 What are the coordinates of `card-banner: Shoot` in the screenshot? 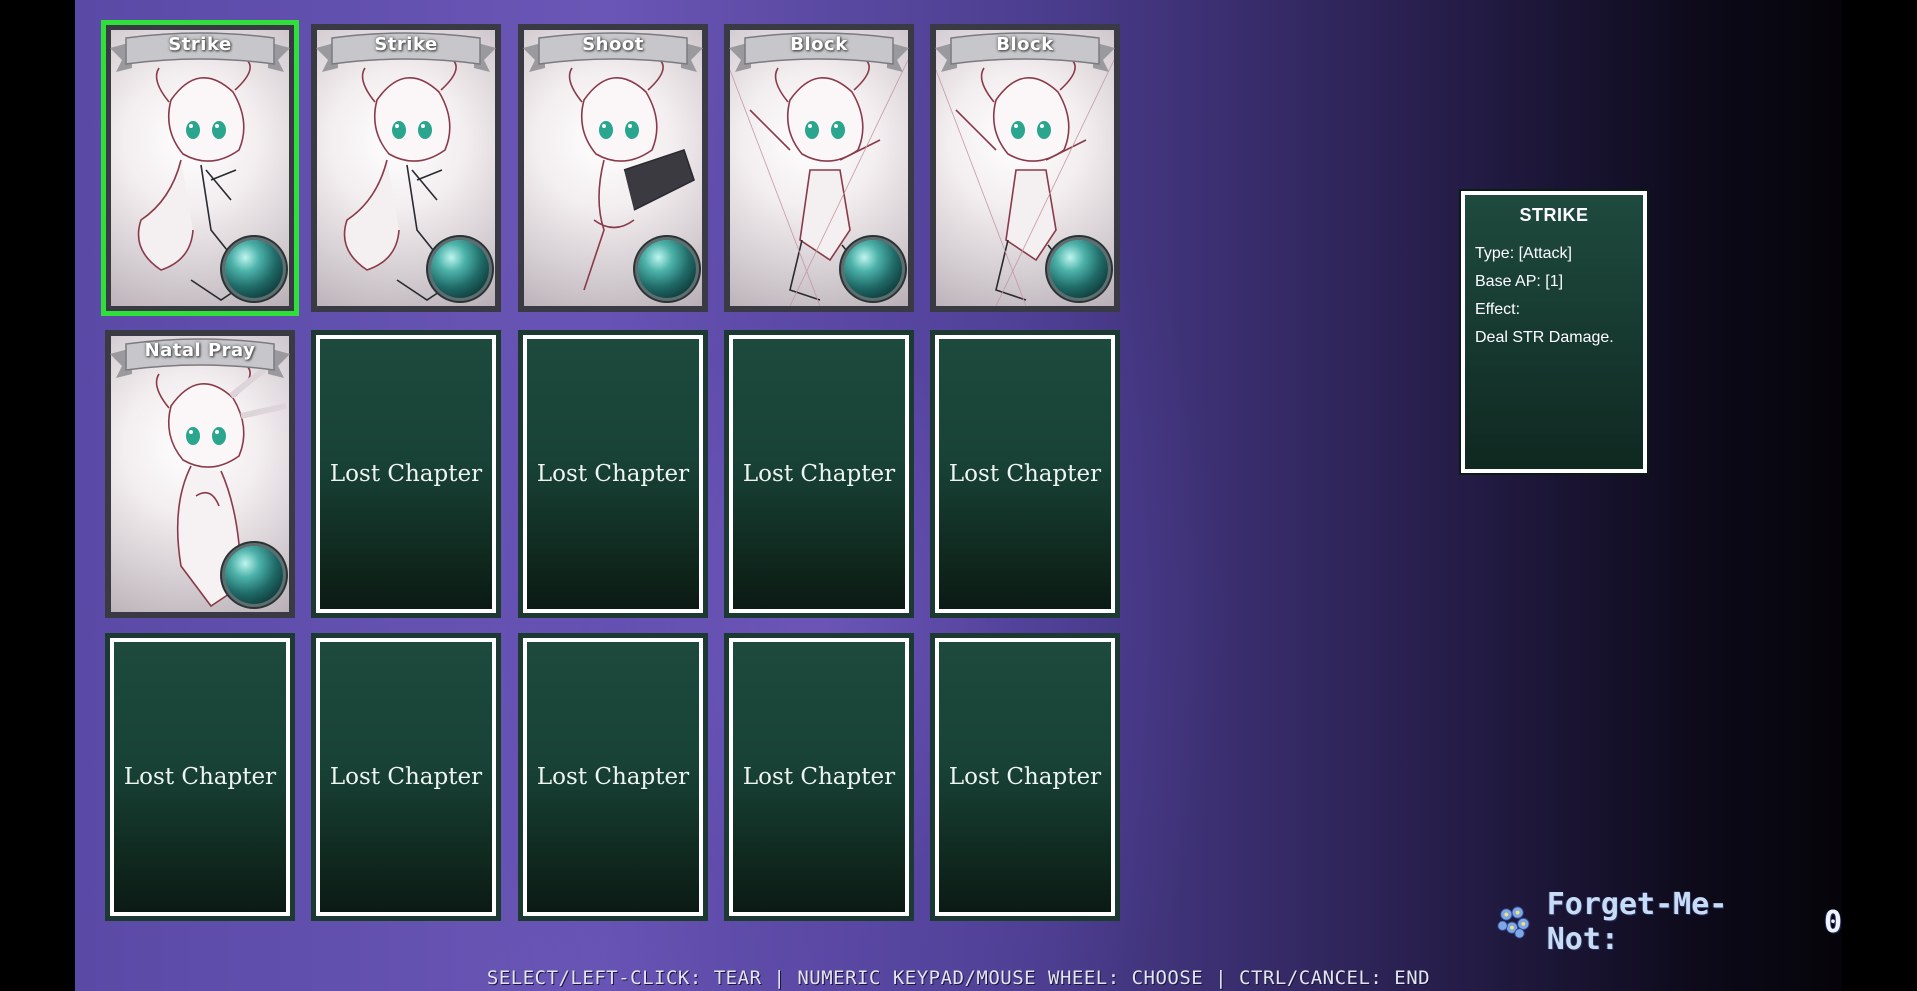 It's located at (613, 51).